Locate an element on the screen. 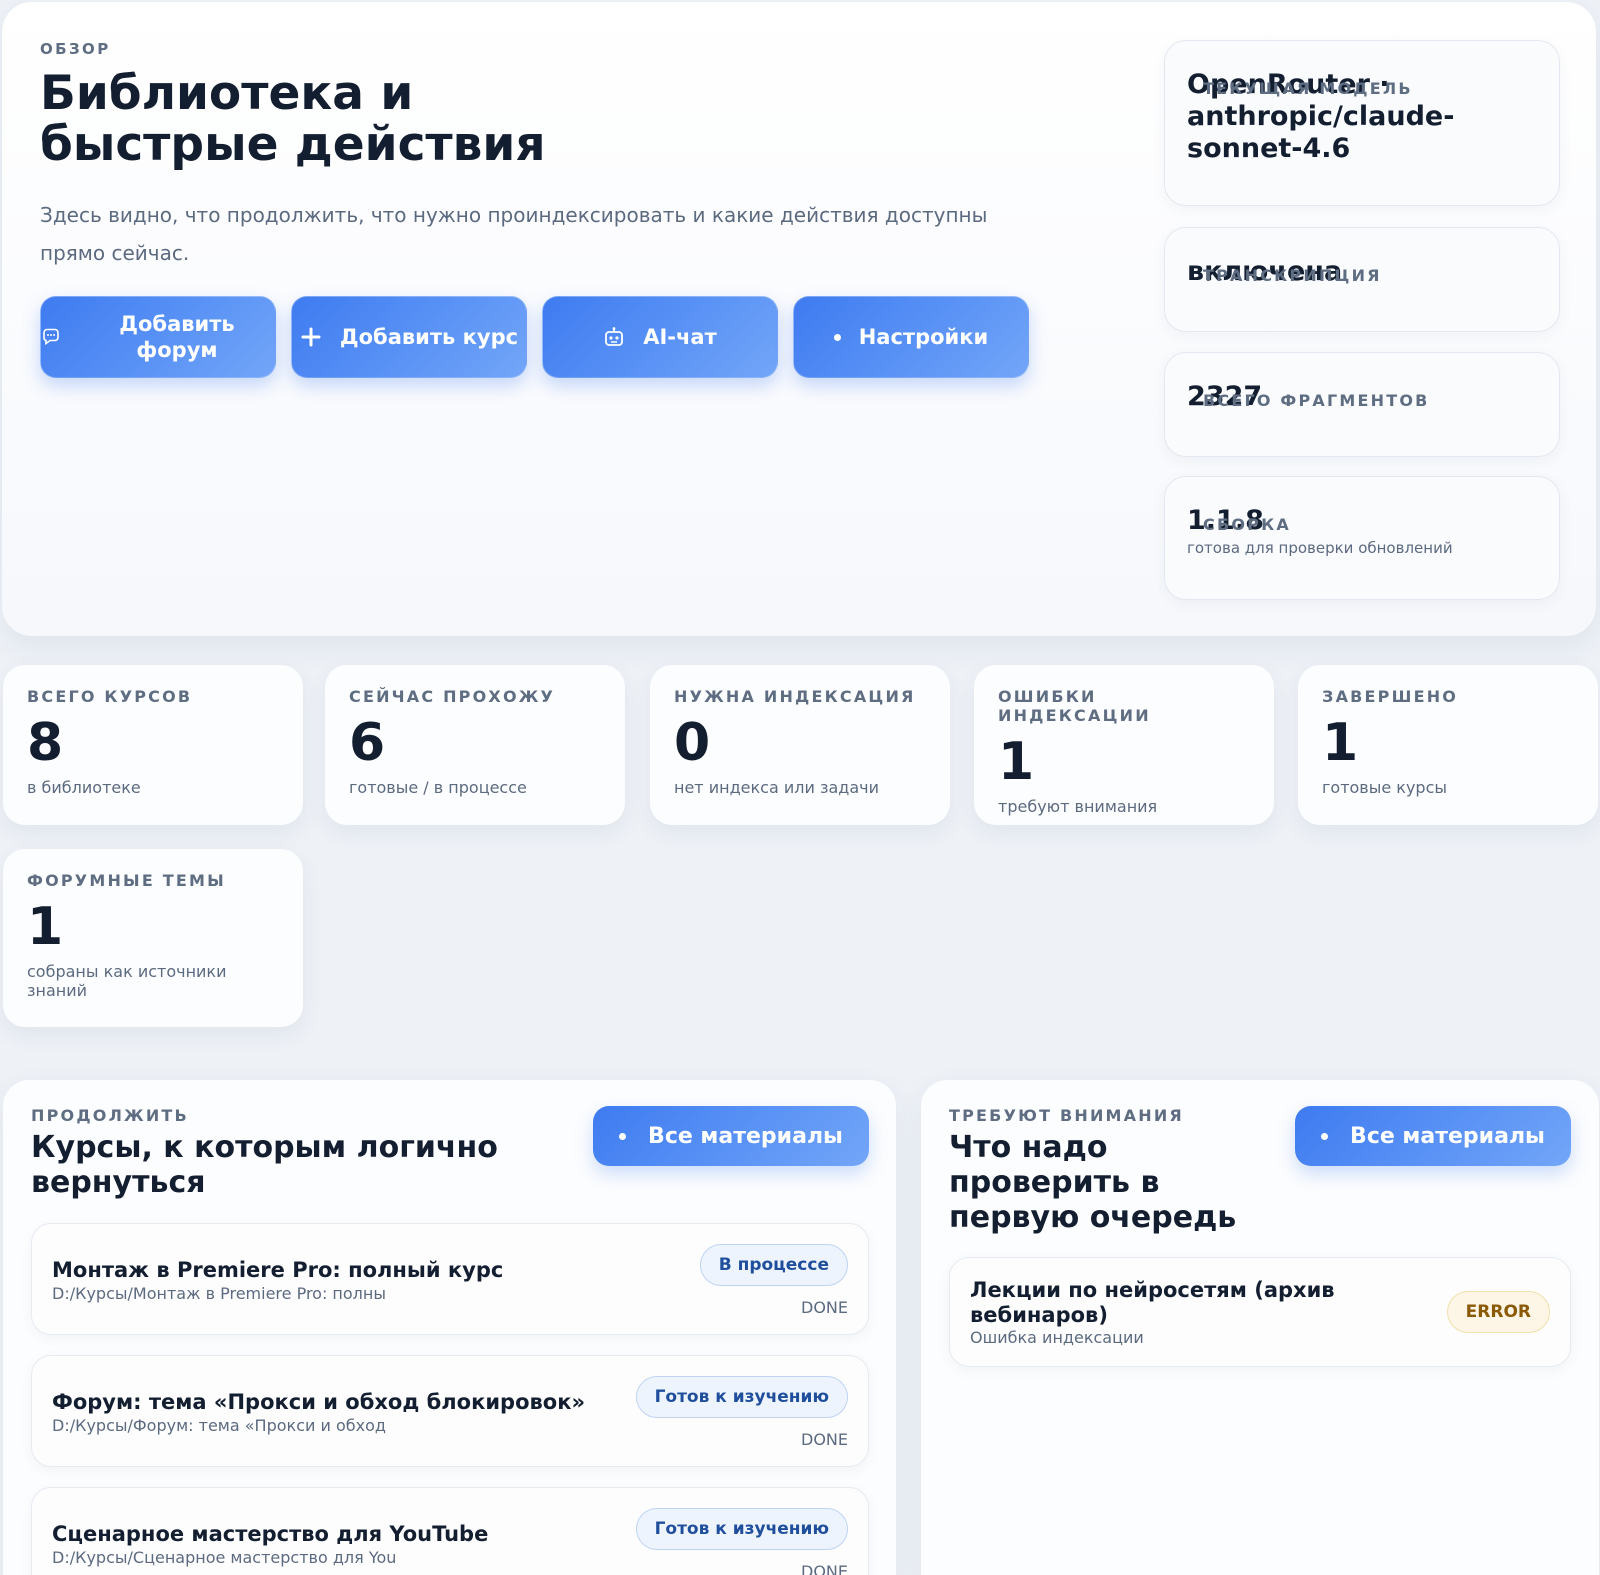 Image resolution: width=1600 pixels, height=1575 pixels. stat-label: ФОРУМНЫЕ ТЕМЫ is located at coordinates (126, 880).